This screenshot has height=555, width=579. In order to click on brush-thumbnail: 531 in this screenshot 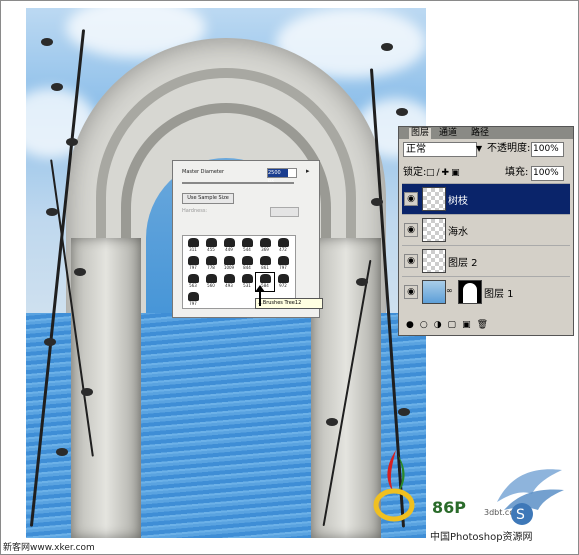, I will do `click(247, 282)`.